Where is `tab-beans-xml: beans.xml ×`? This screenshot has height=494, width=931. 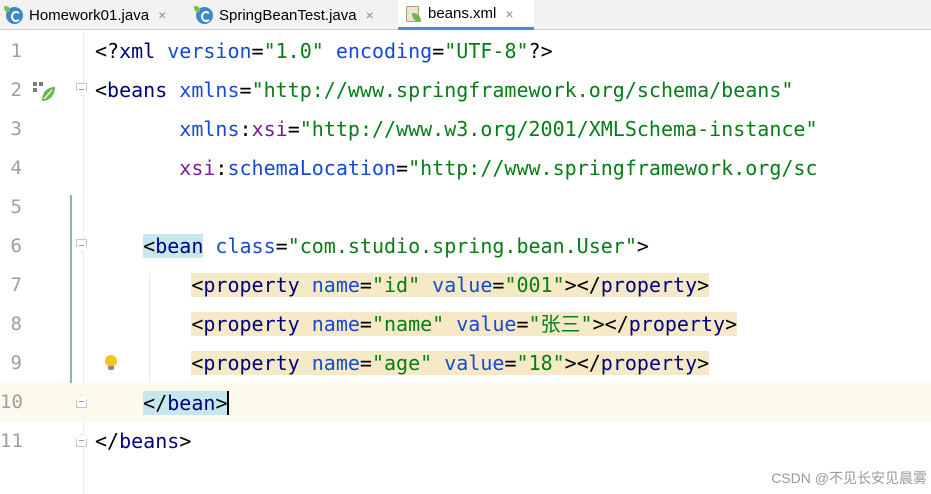 tab-beans-xml: beans.xml × is located at coordinates (466, 15).